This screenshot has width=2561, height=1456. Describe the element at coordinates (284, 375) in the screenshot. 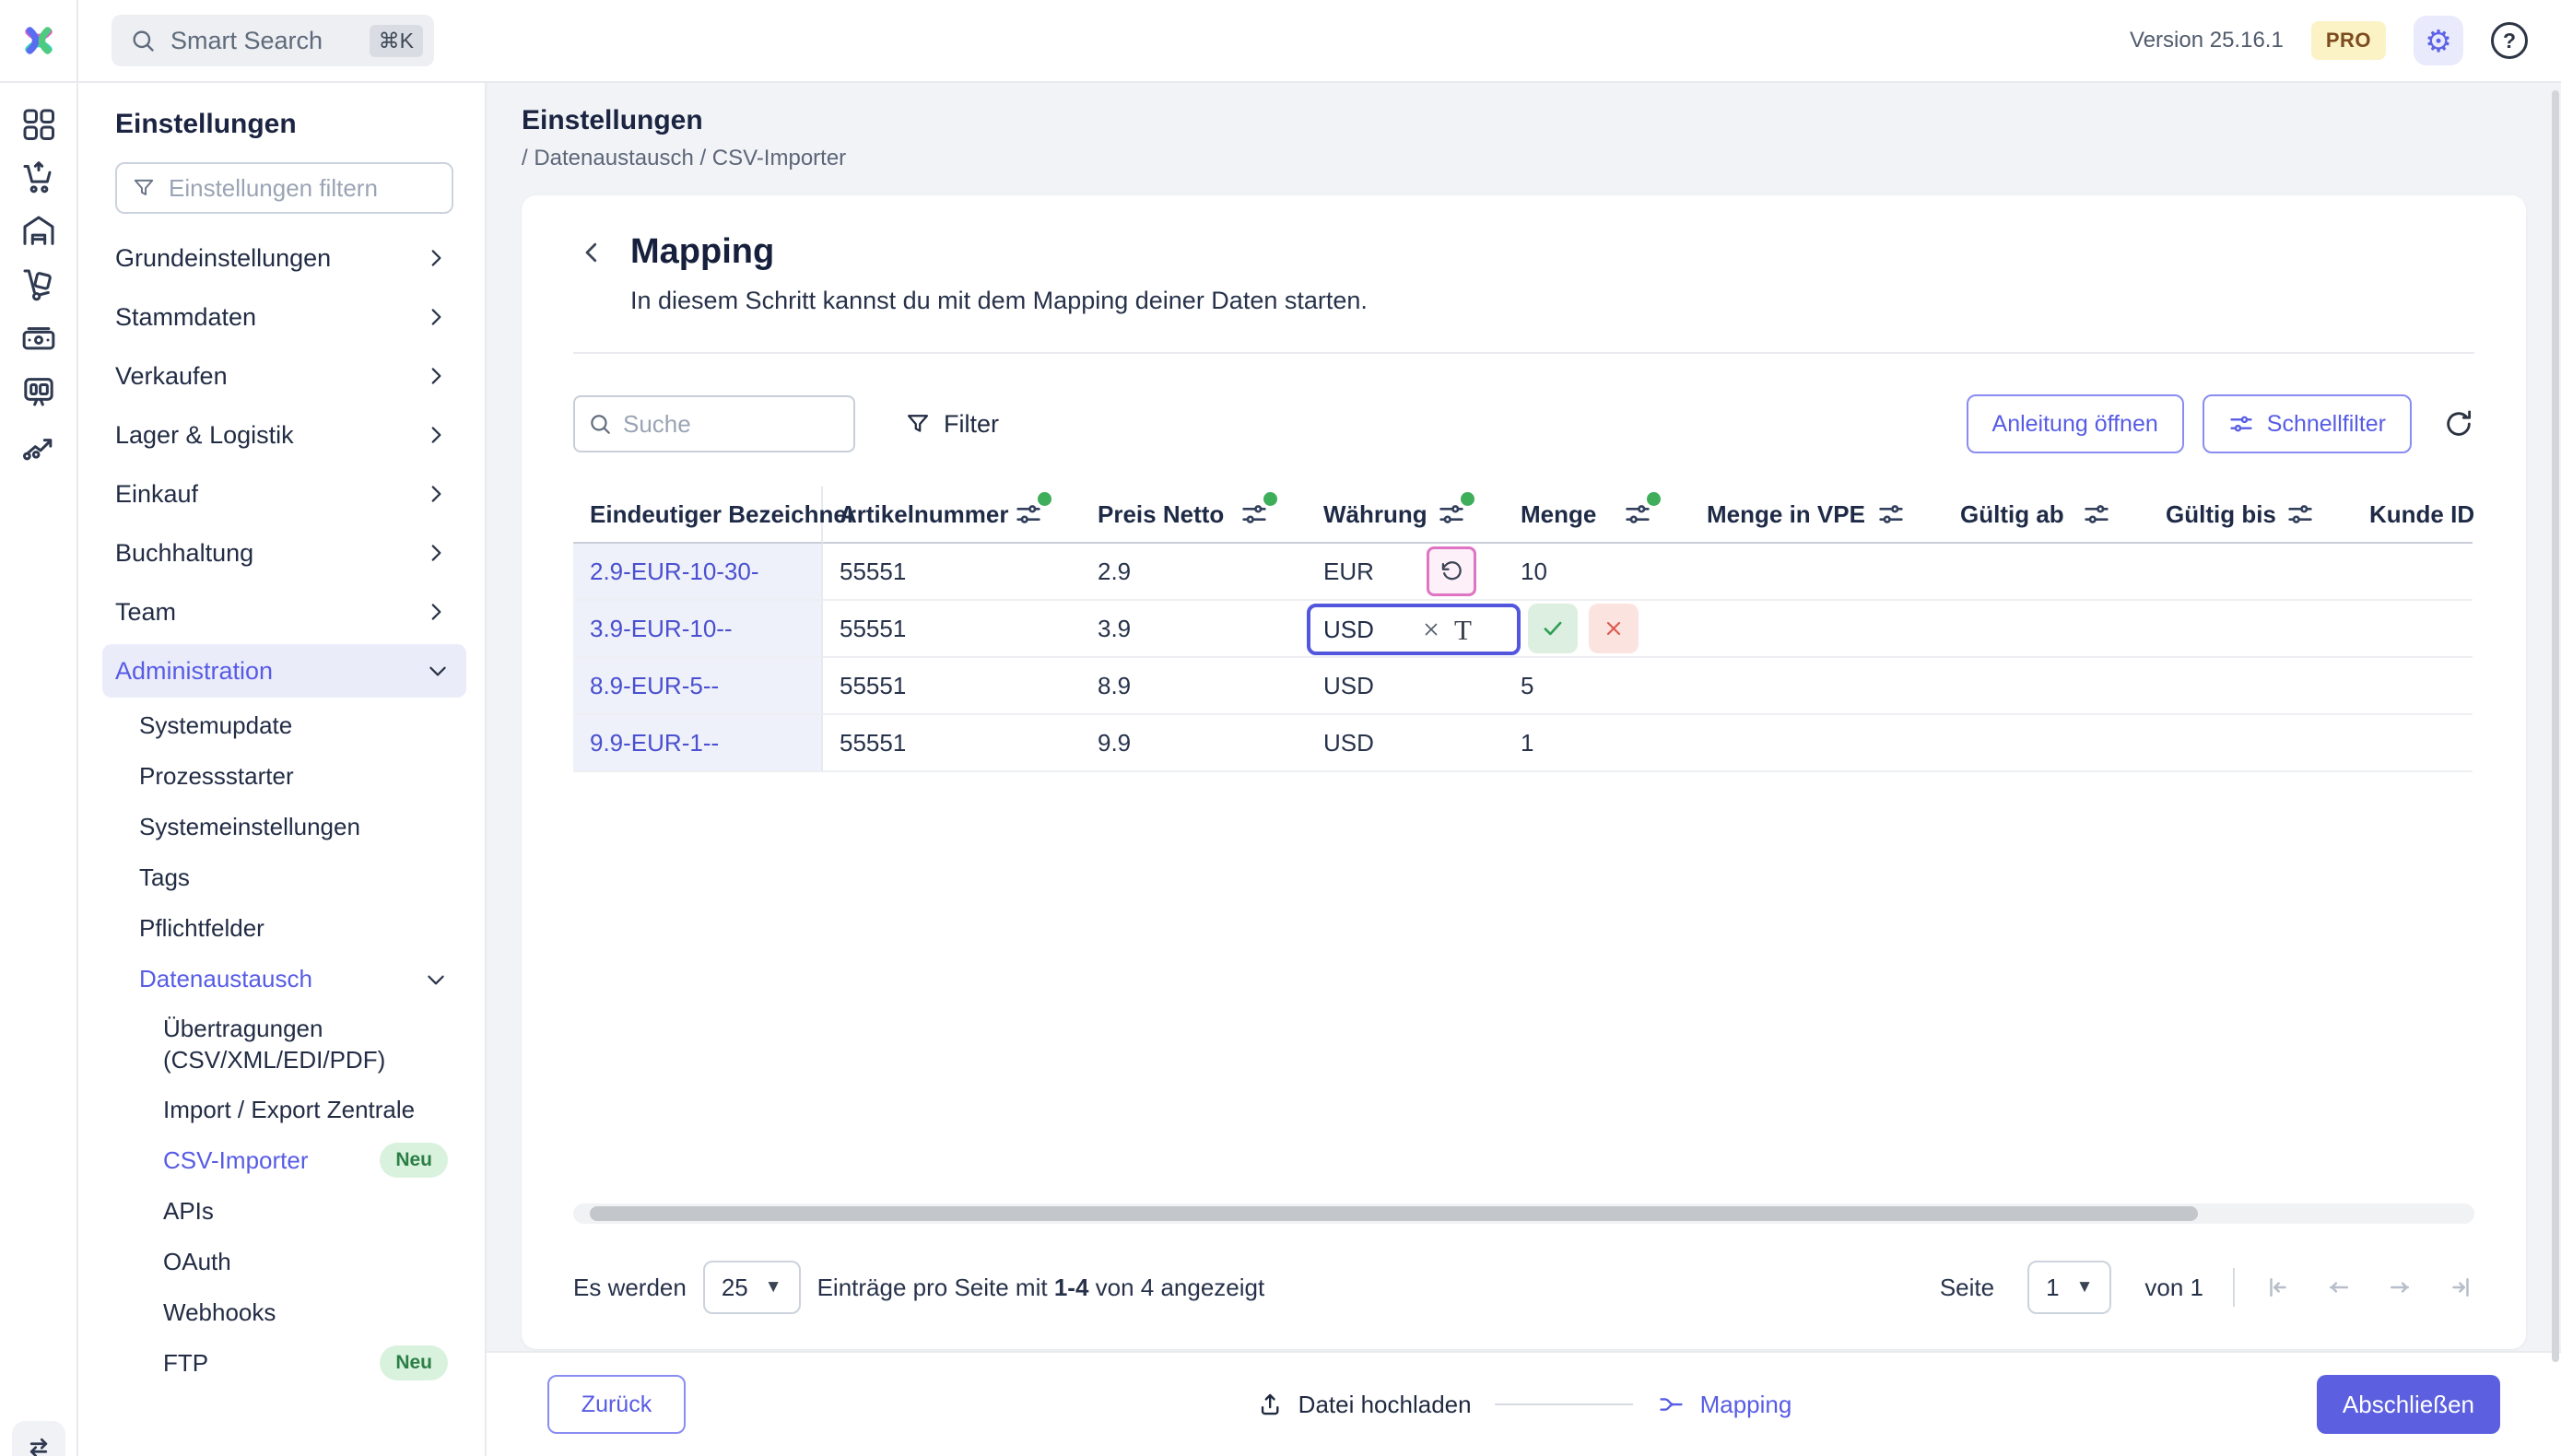

I see `sidebar-item-verkaufen: Verkaufen` at that location.